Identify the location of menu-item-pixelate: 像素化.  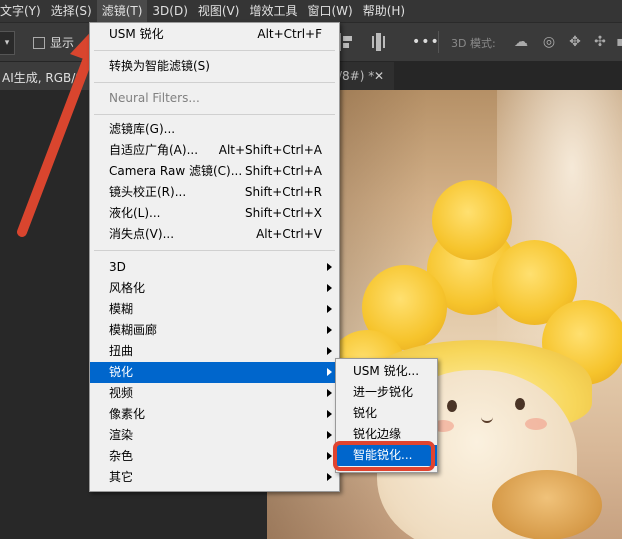
(214, 414).